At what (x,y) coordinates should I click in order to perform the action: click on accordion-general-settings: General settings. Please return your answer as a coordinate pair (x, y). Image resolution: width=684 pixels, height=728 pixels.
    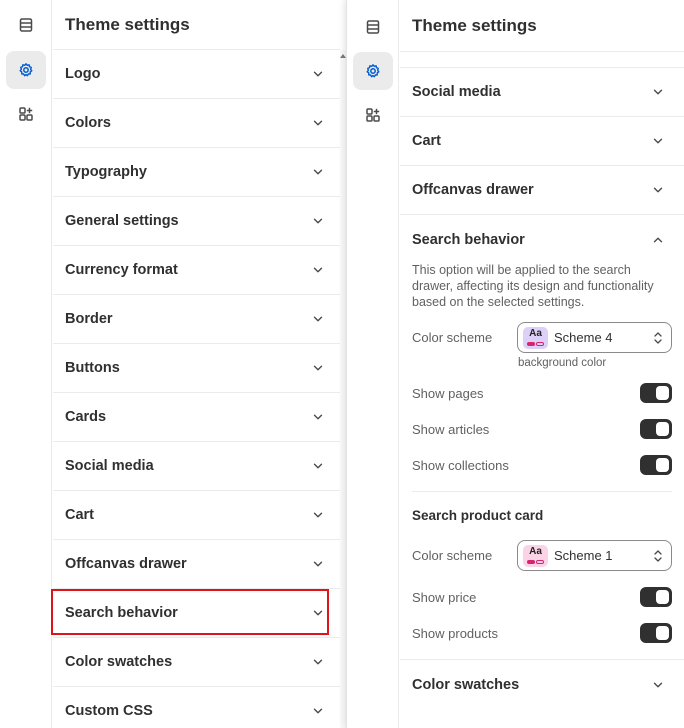
    Looking at the image, I should click on (196, 221).